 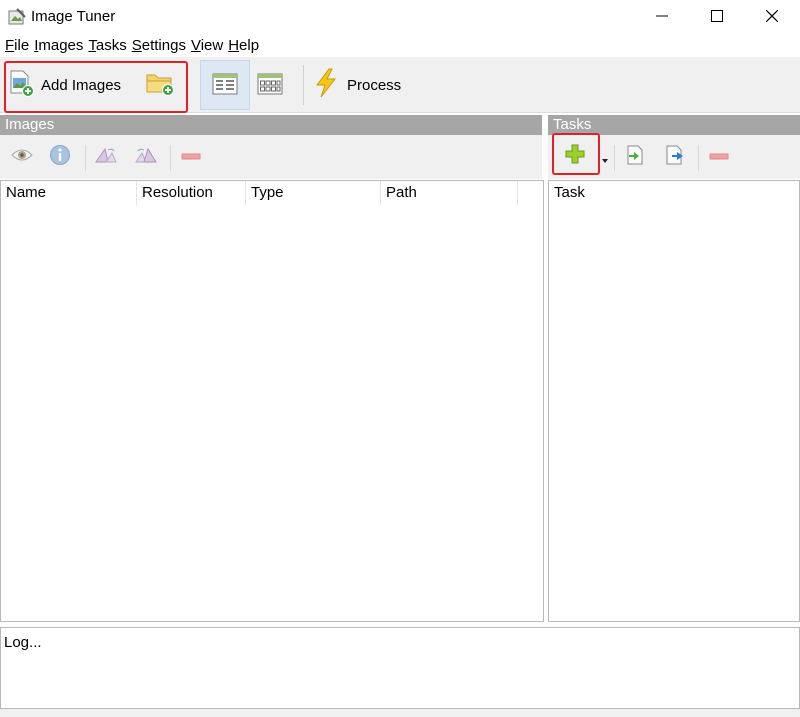 What do you see at coordinates (400, 46) in the screenshot?
I see `menu-bar: File Images Tasks Settings View Help` at bounding box center [400, 46].